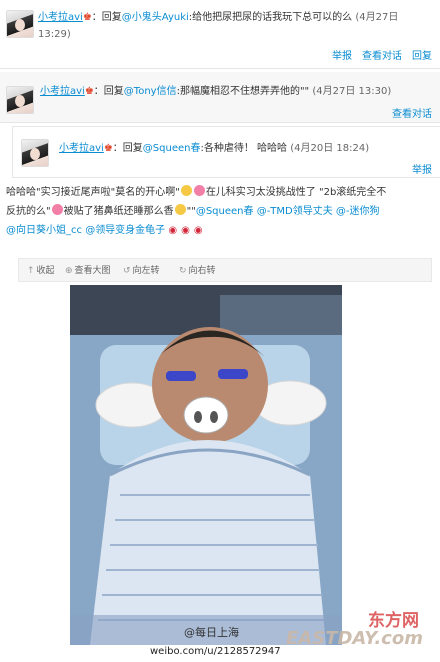 Image resolution: width=440 pixels, height=662 pixels. What do you see at coordinates (54, 34) in the screenshot?
I see `timestamp-cont: 13:29)` at bounding box center [54, 34].